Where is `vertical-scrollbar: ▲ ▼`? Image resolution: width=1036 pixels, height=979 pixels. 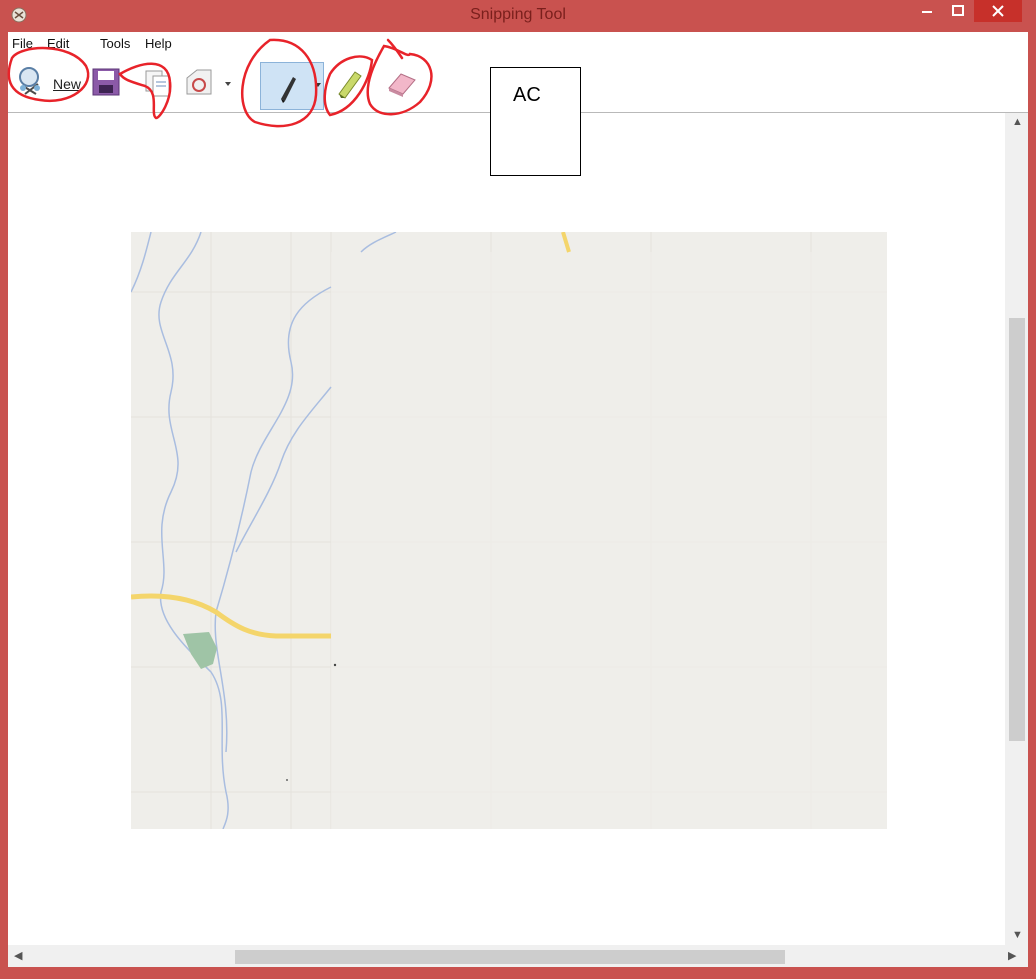 vertical-scrollbar: ▲ ▼ is located at coordinates (1016, 529).